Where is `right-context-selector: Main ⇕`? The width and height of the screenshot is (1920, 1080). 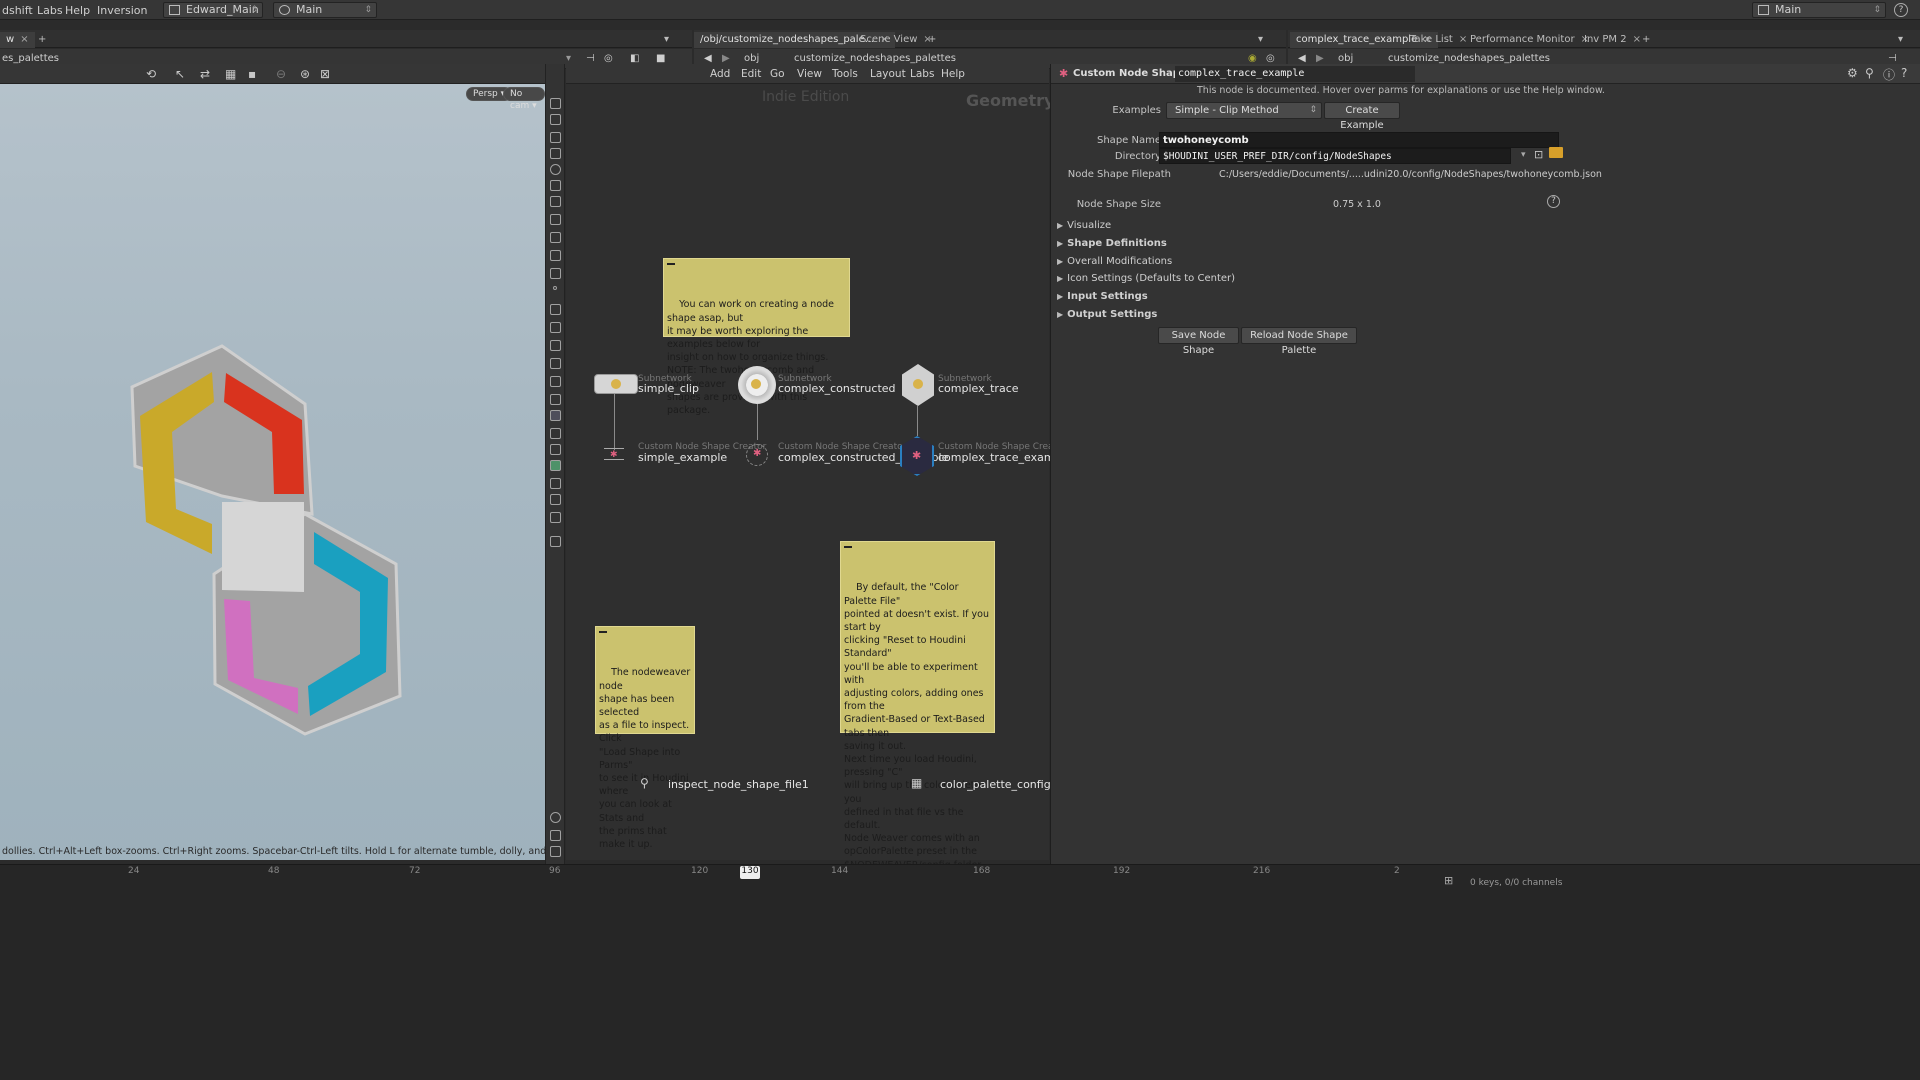
right-context-selector: Main ⇕ is located at coordinates (1819, 10).